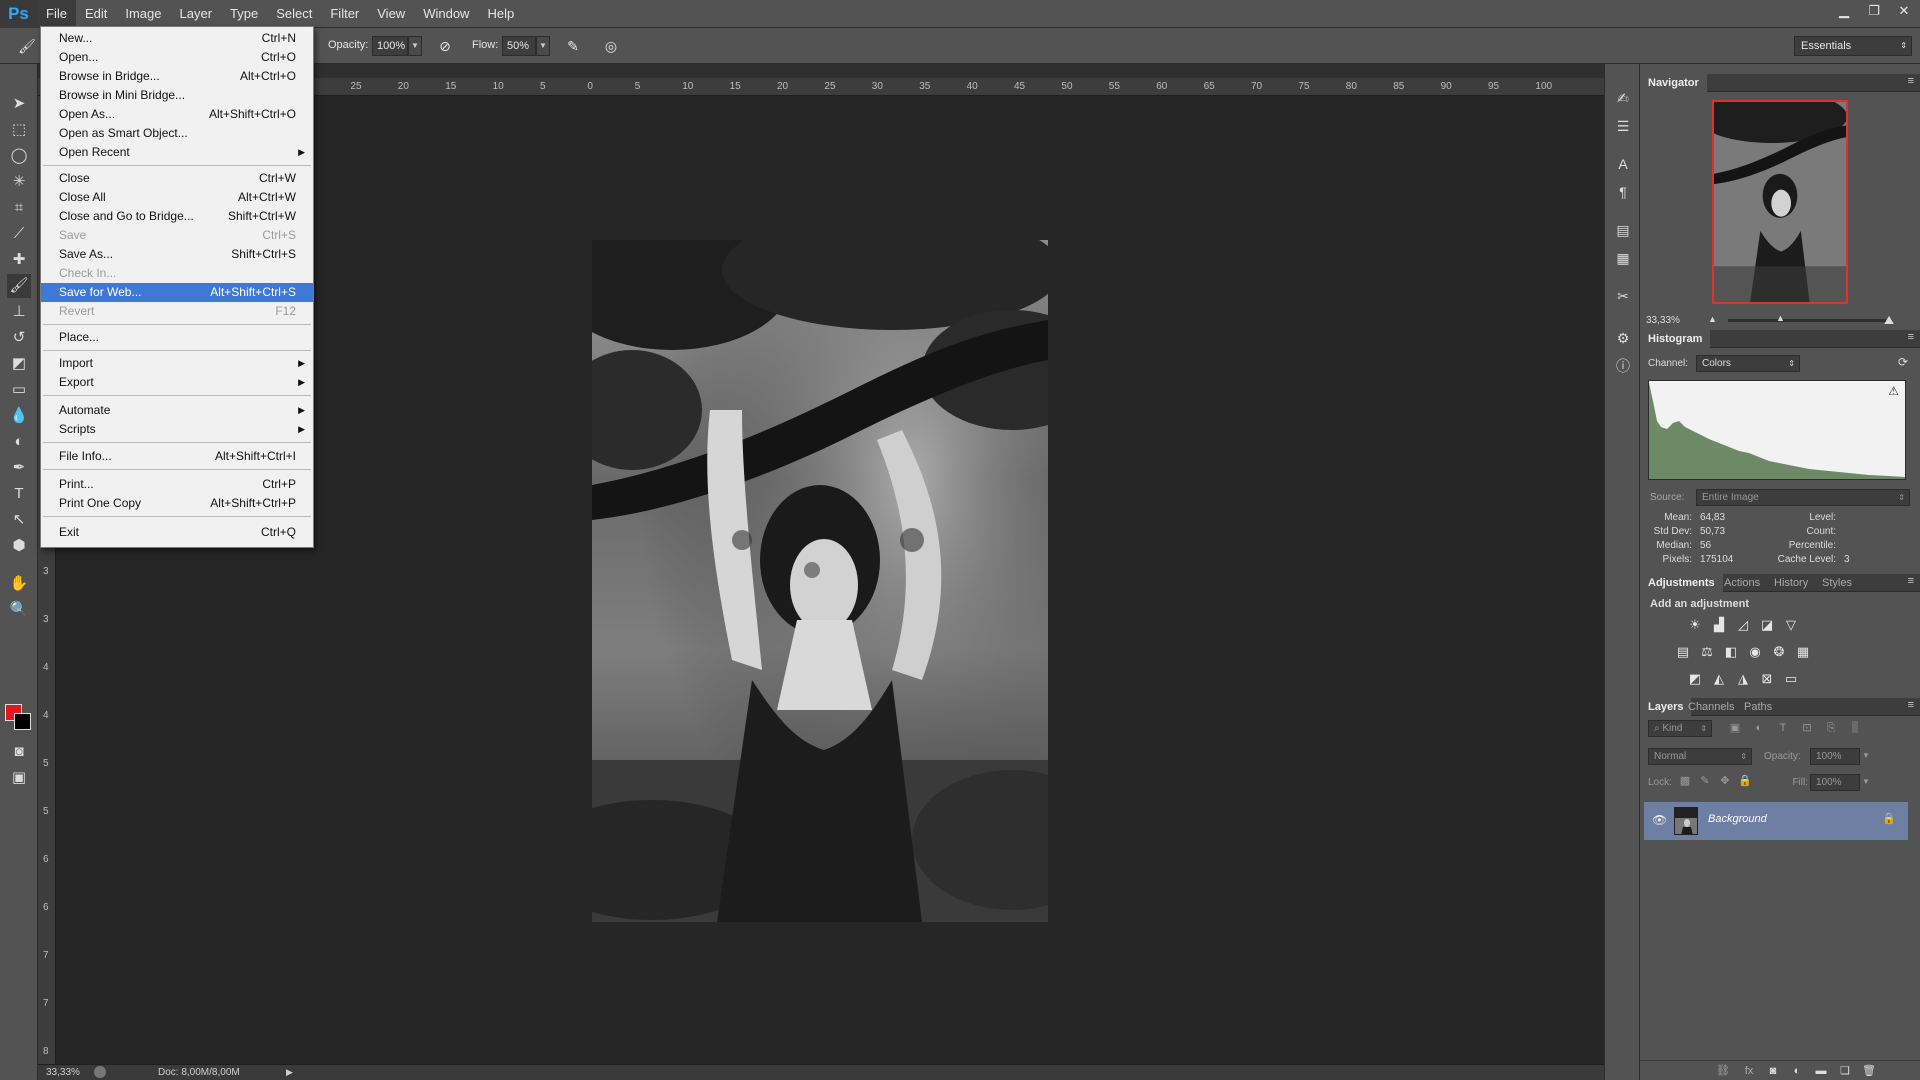 The height and width of the screenshot is (1080, 1920). Describe the element at coordinates (1743, 625) in the screenshot. I see `curves-icon: ◿` at that location.